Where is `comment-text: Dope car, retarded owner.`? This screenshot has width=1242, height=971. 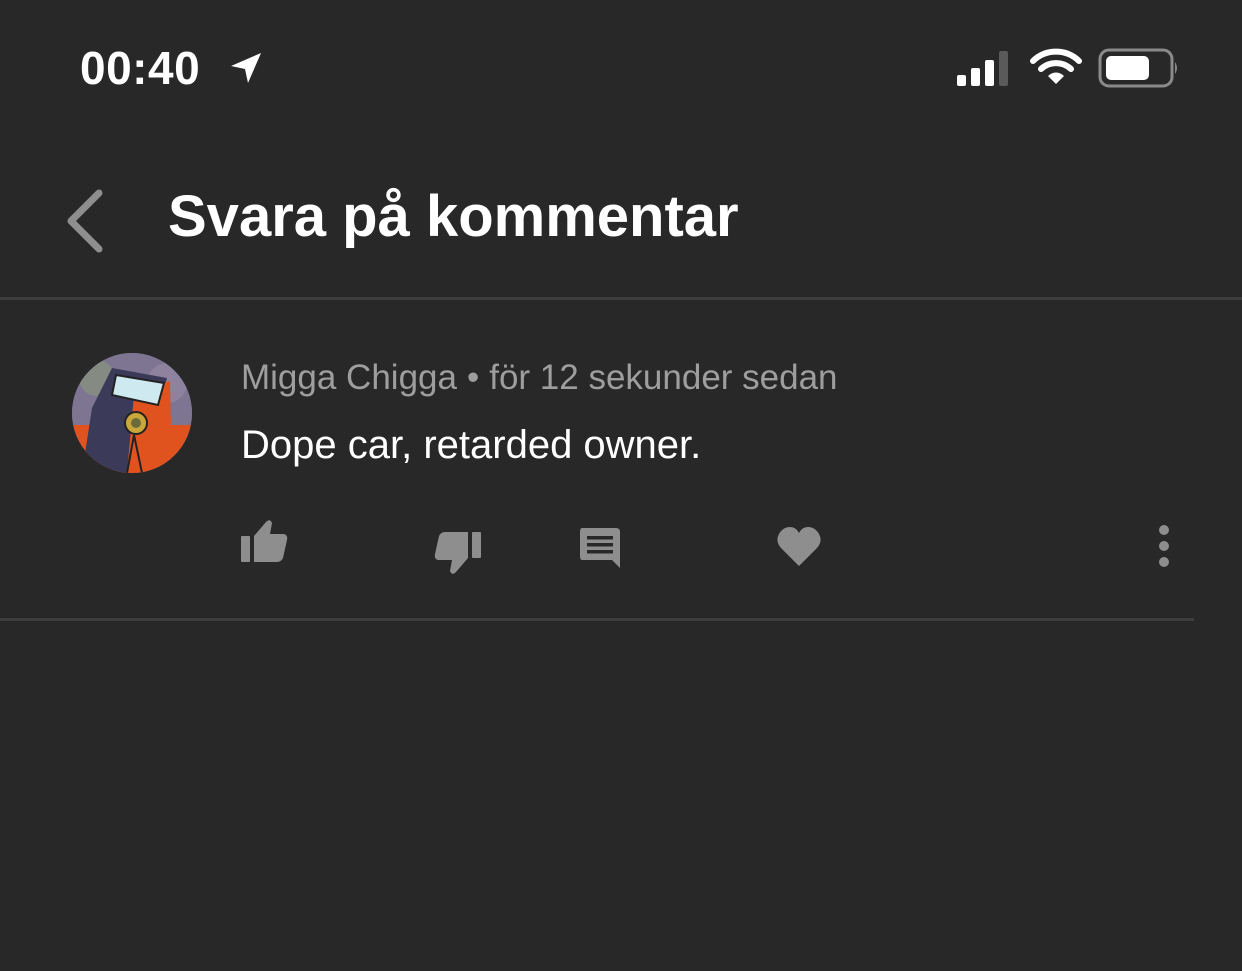
comment-text: Dope car, retarded owner. is located at coordinates (471, 445).